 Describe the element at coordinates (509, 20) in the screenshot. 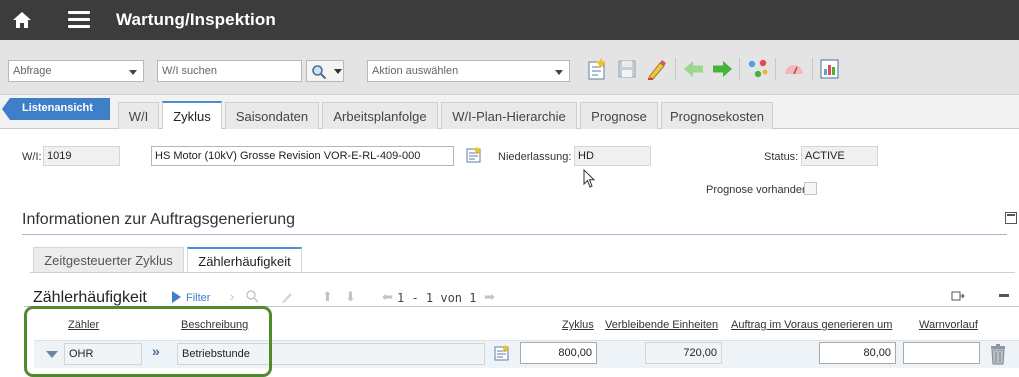

I see `title-bar: Wartung/Inspektion` at that location.